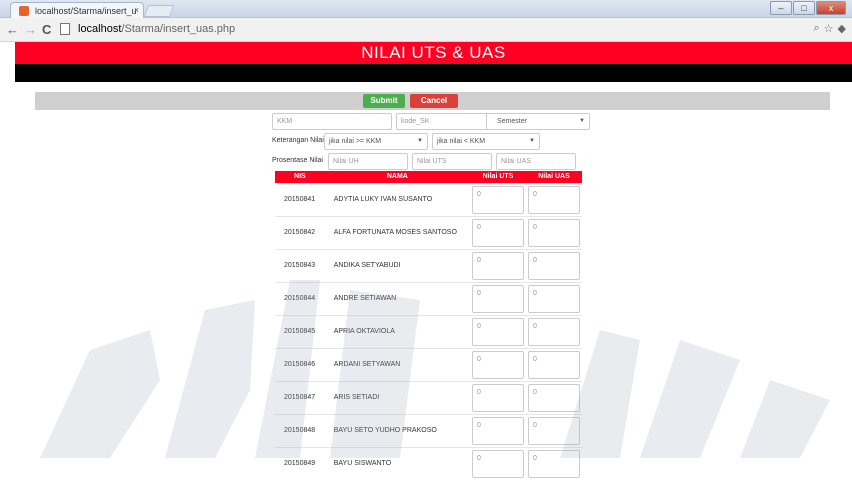 The height and width of the screenshot is (480, 852). What do you see at coordinates (781, 8) in the screenshot?
I see `minimize-button: –` at bounding box center [781, 8].